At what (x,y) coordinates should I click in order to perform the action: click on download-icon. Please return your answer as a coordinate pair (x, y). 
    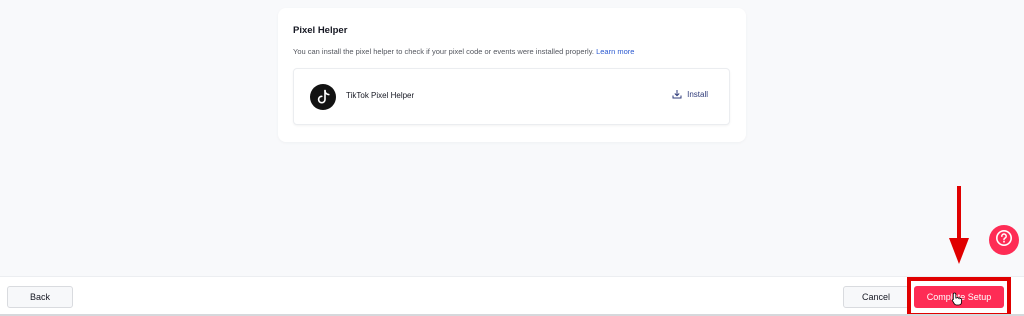
    Looking at the image, I should click on (677, 94).